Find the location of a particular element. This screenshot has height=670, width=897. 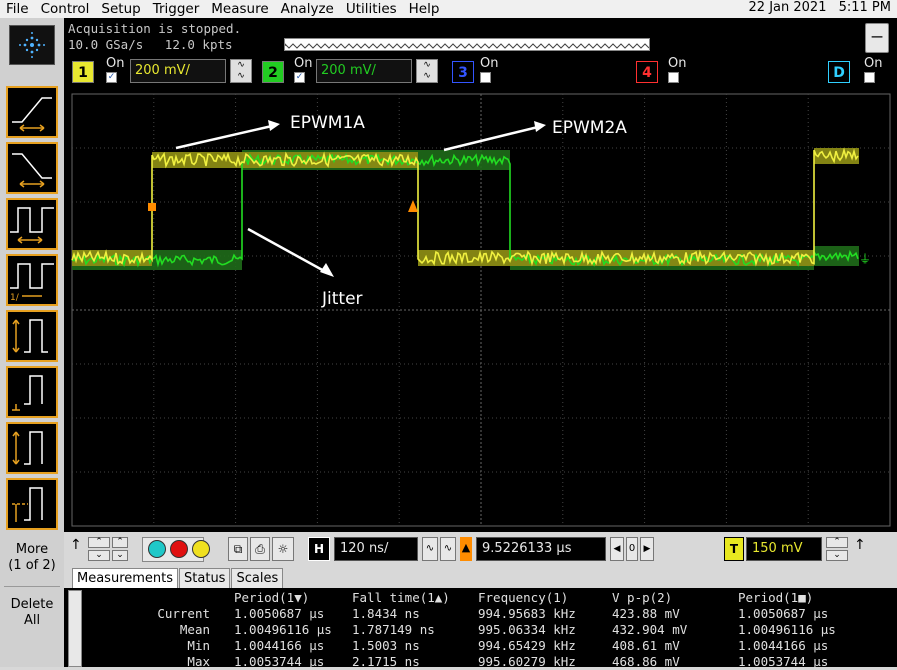

left-toolbar: 1/ is located at coordinates (32, 304).